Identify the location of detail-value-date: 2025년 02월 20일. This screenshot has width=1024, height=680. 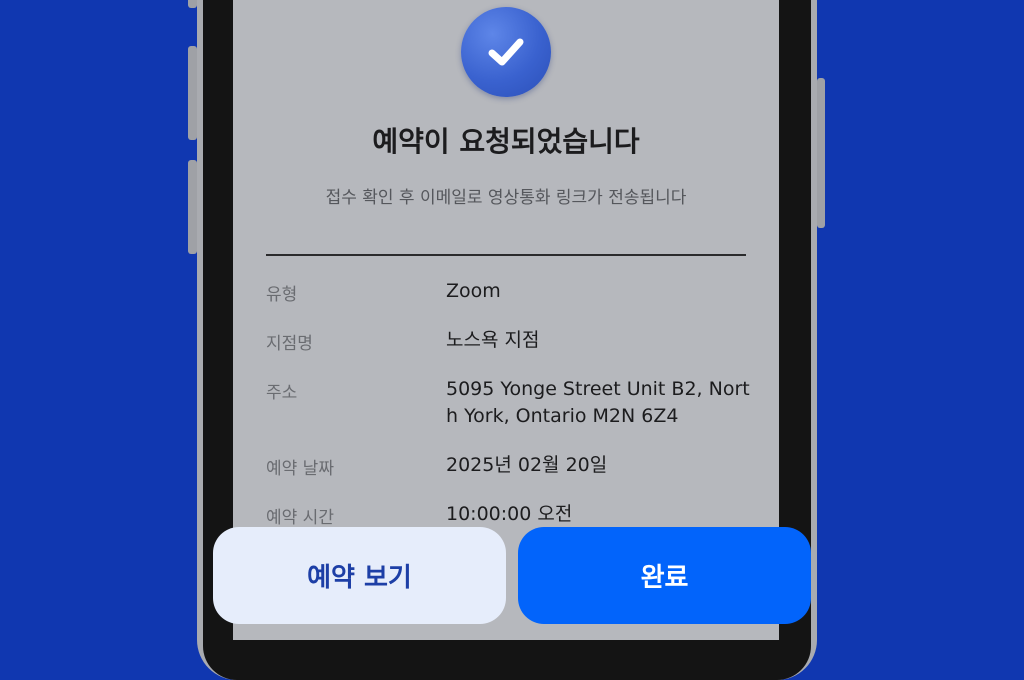
(527, 465).